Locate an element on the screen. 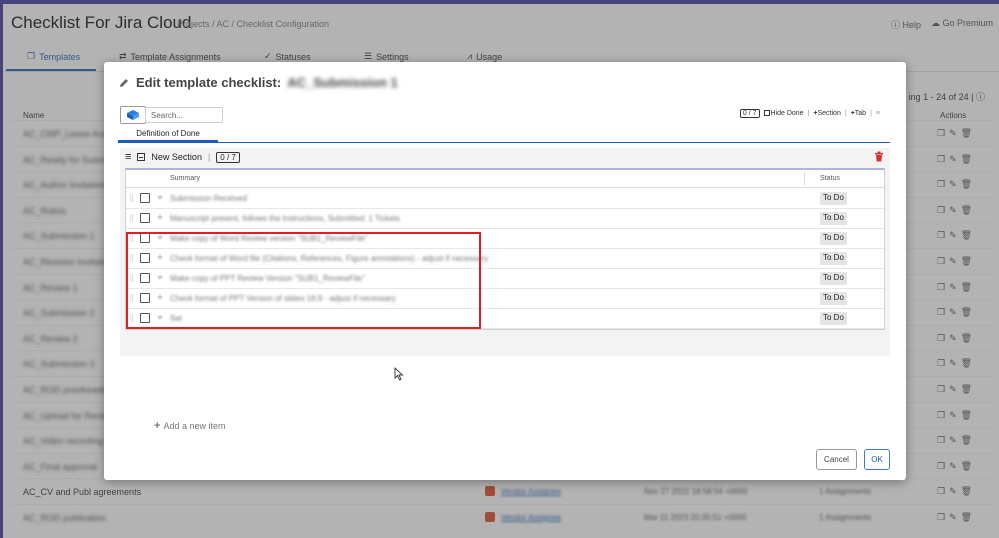 The image size is (999, 538). dialog-template-name: AC_Submission 1 is located at coordinates (342, 82).